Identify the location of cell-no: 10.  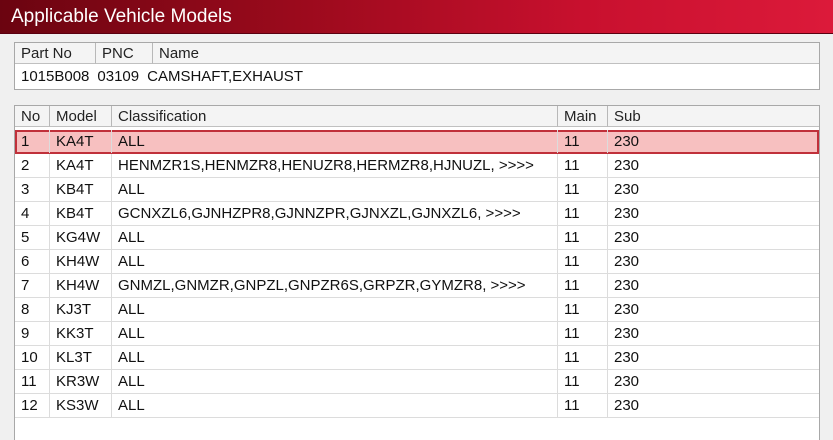
(32, 357).